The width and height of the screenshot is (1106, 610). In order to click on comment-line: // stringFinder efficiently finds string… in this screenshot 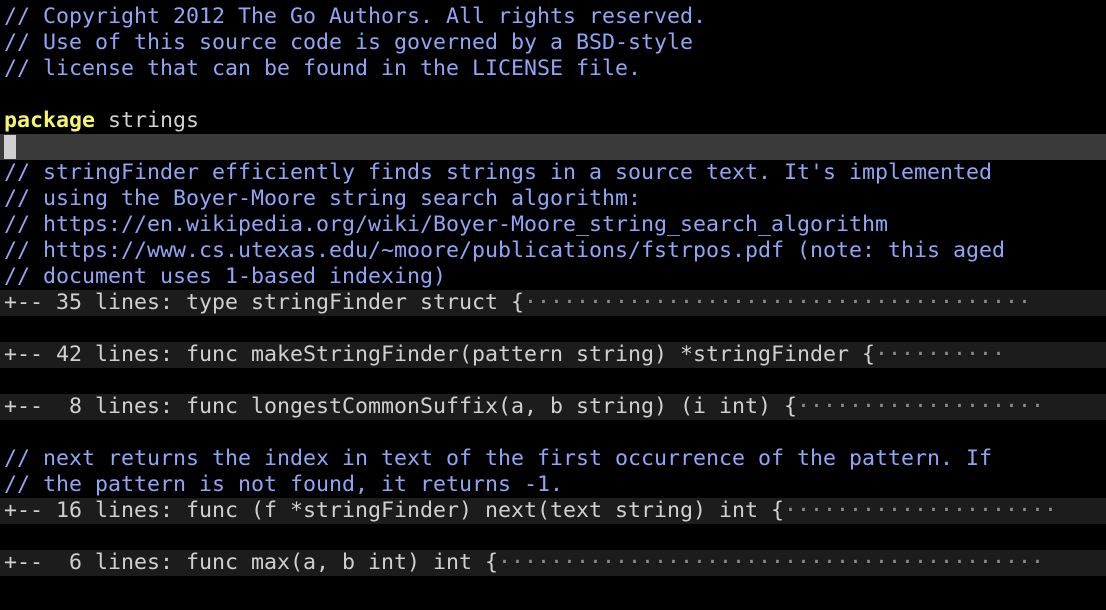, I will do `click(498, 172)`.